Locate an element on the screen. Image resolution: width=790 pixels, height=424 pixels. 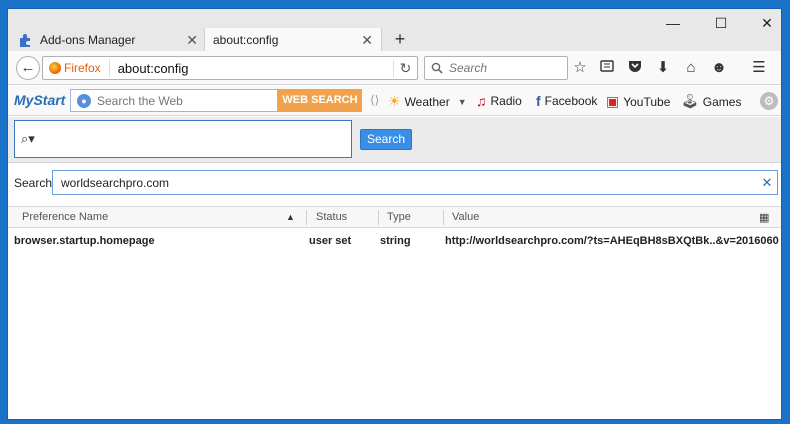
games-label: Games is located at coordinates (722, 101).